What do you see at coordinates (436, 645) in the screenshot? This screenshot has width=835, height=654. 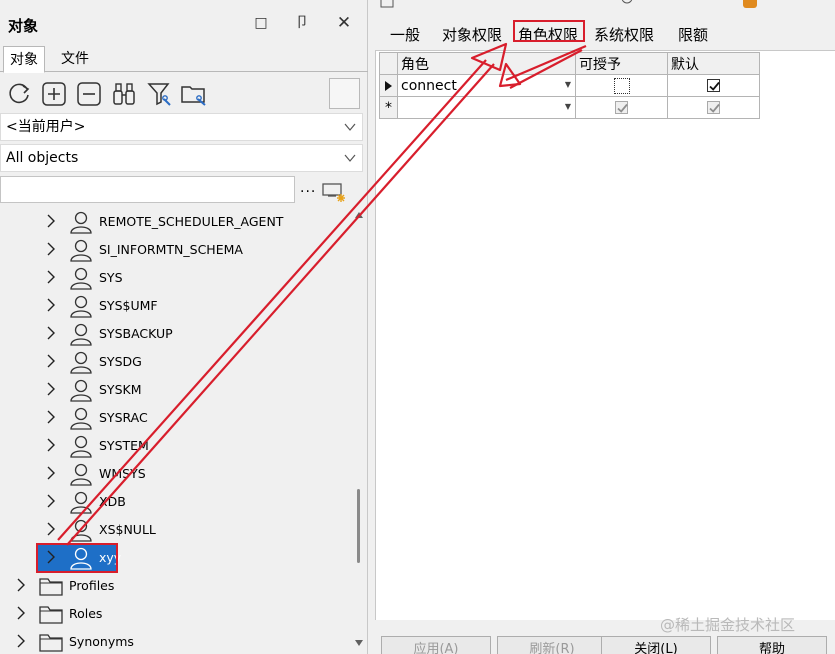 I see `apply-button: 应用(A)` at bounding box center [436, 645].